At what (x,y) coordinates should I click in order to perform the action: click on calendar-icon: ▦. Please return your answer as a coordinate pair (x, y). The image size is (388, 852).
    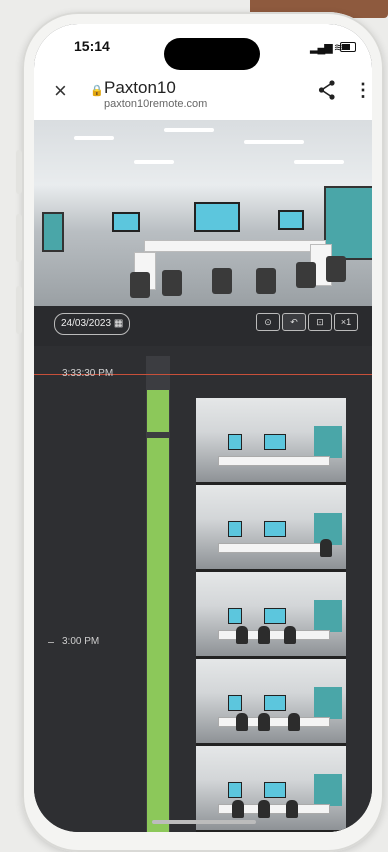
    Looking at the image, I should click on (118, 323).